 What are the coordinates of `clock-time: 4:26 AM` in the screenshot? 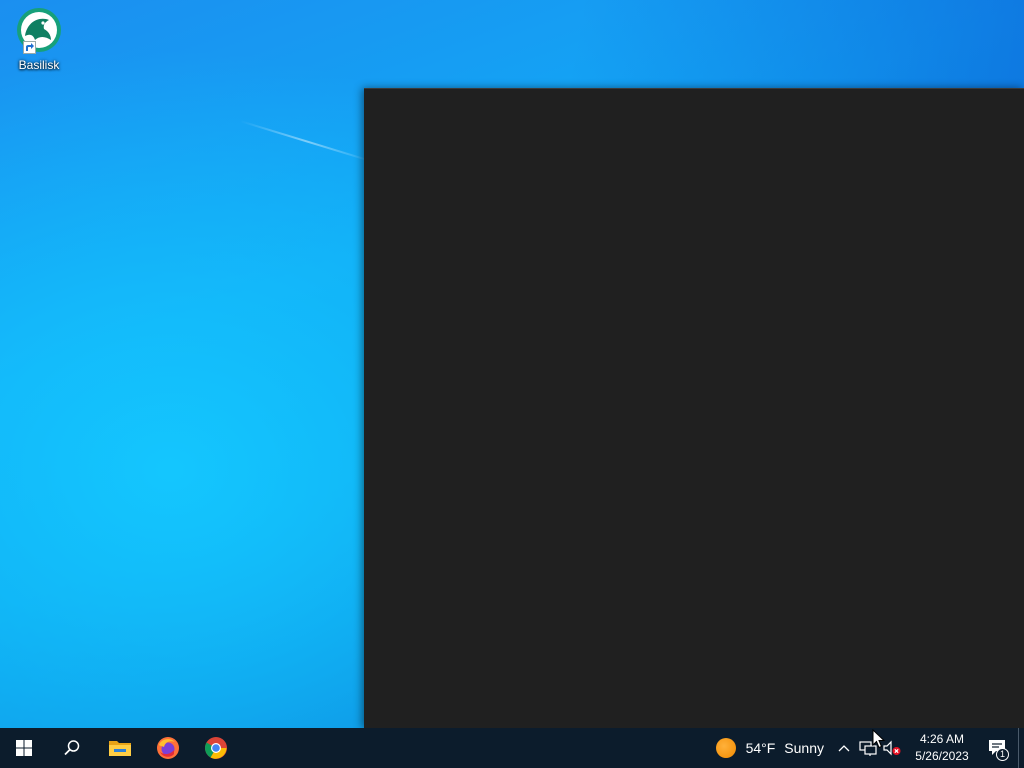 It's located at (942, 739).